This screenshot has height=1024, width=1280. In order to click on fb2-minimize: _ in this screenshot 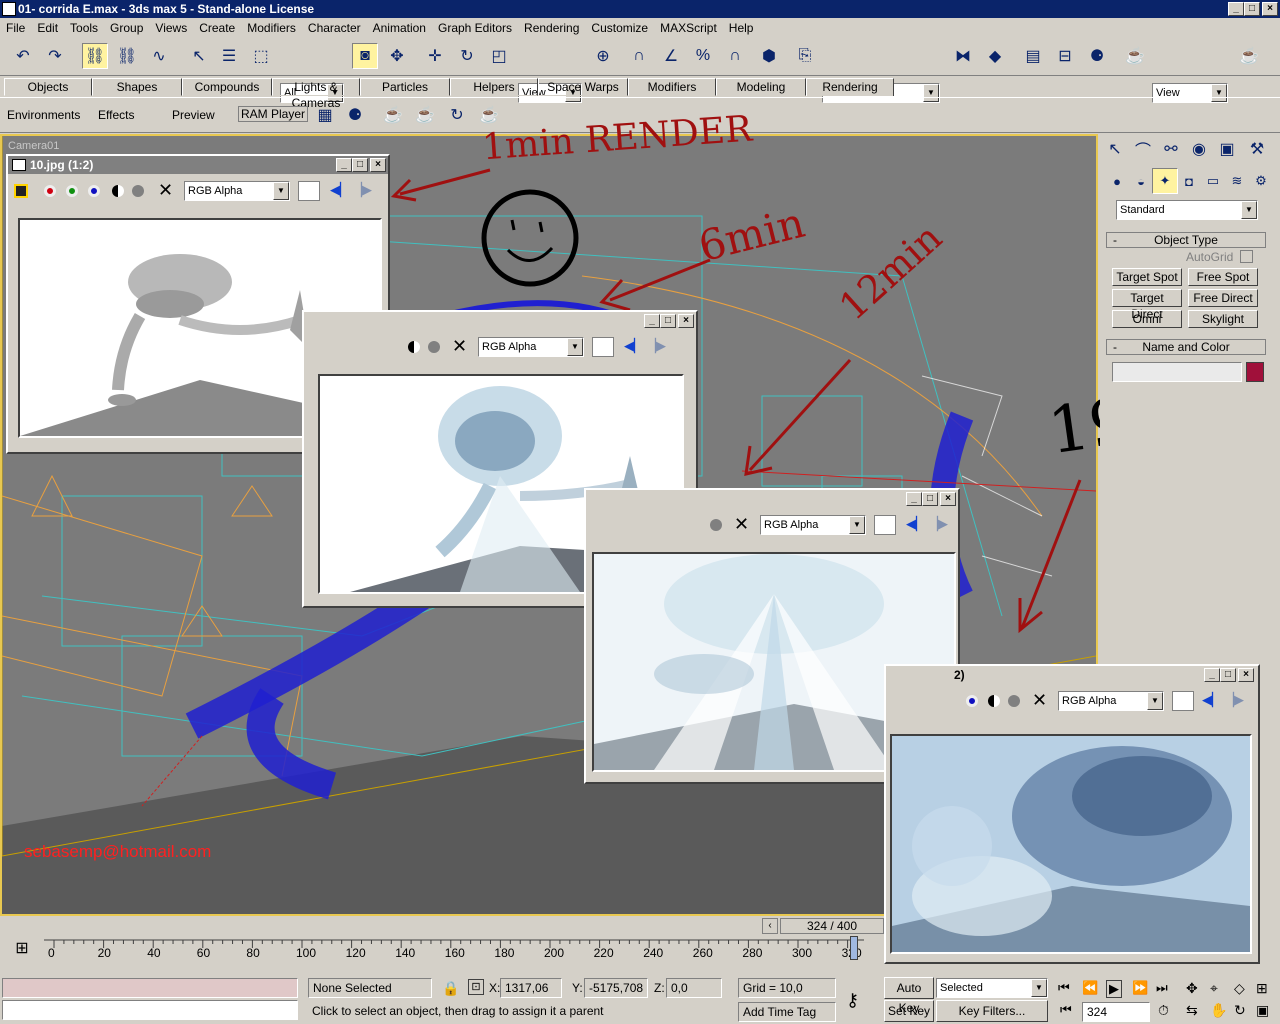, I will do `click(652, 321)`.